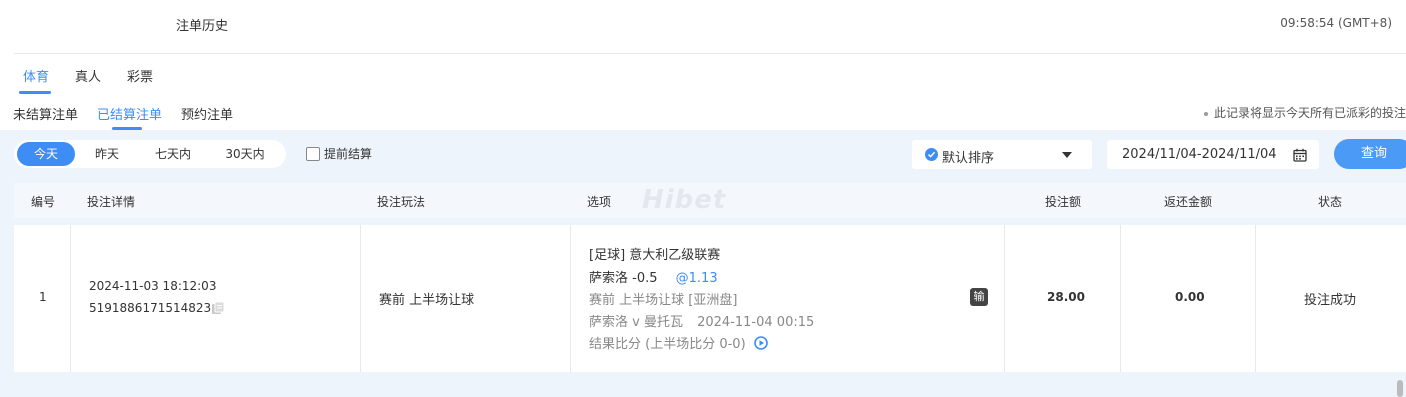 This screenshot has width=1406, height=397. I want to click on bullet-icon, so click(1205, 113).